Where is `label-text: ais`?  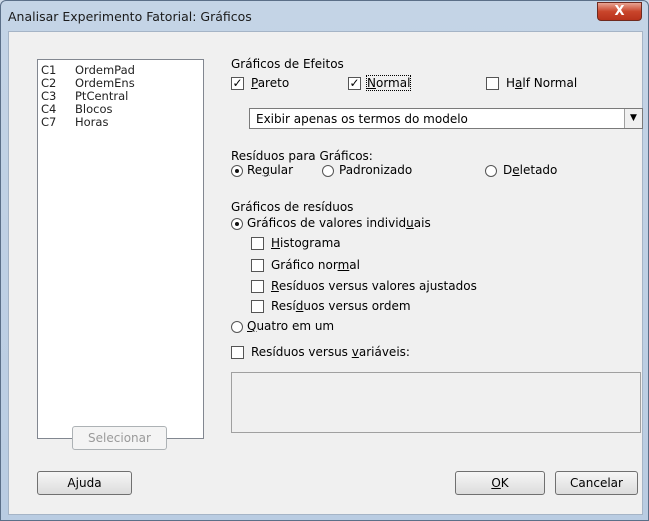
label-text: ais is located at coordinates (422, 223).